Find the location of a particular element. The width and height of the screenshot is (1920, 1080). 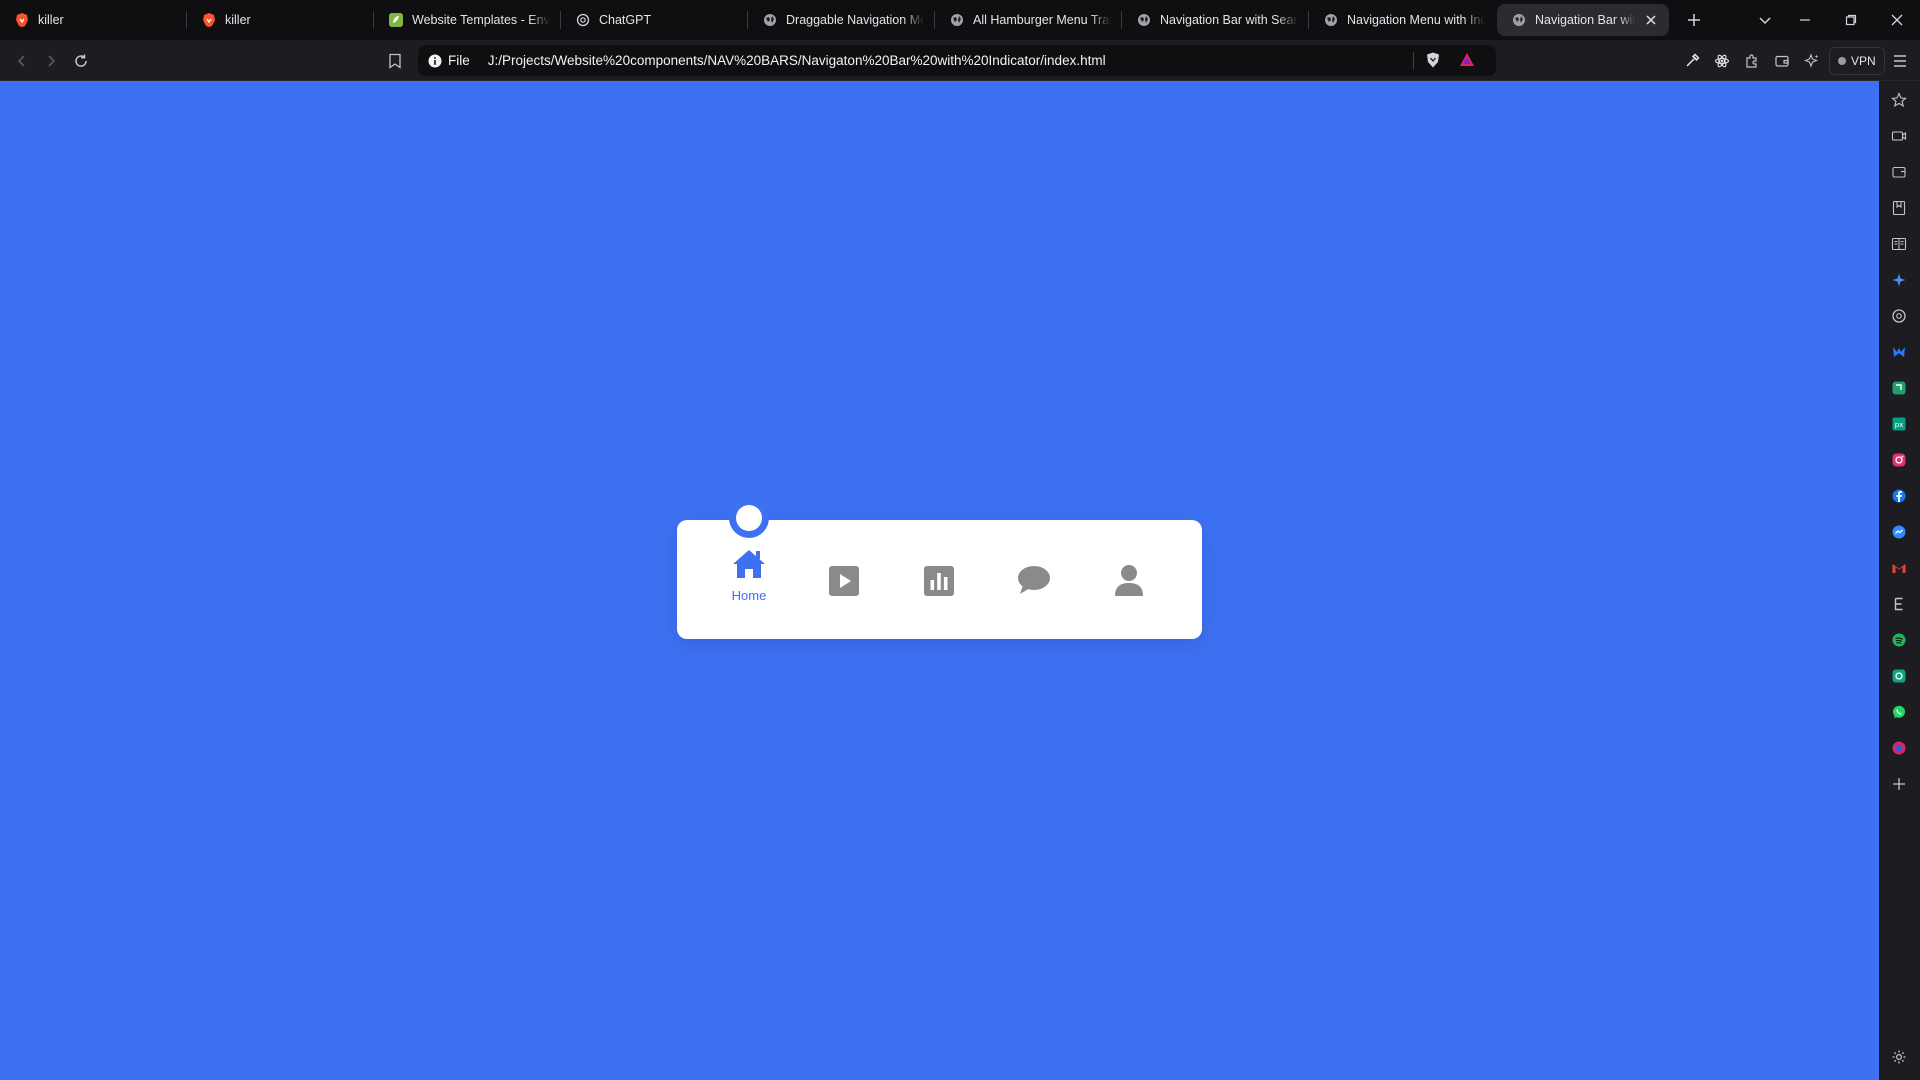

tab-title: Navigation Bar with I is located at coordinates (1585, 20).